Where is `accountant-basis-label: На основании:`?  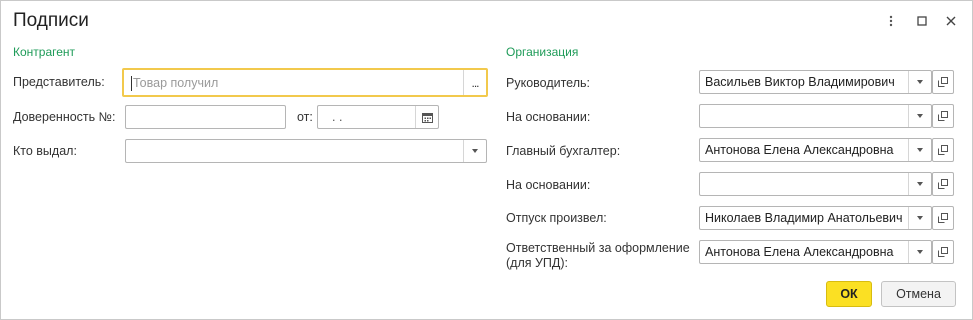
accountant-basis-label: На основании: is located at coordinates (548, 185).